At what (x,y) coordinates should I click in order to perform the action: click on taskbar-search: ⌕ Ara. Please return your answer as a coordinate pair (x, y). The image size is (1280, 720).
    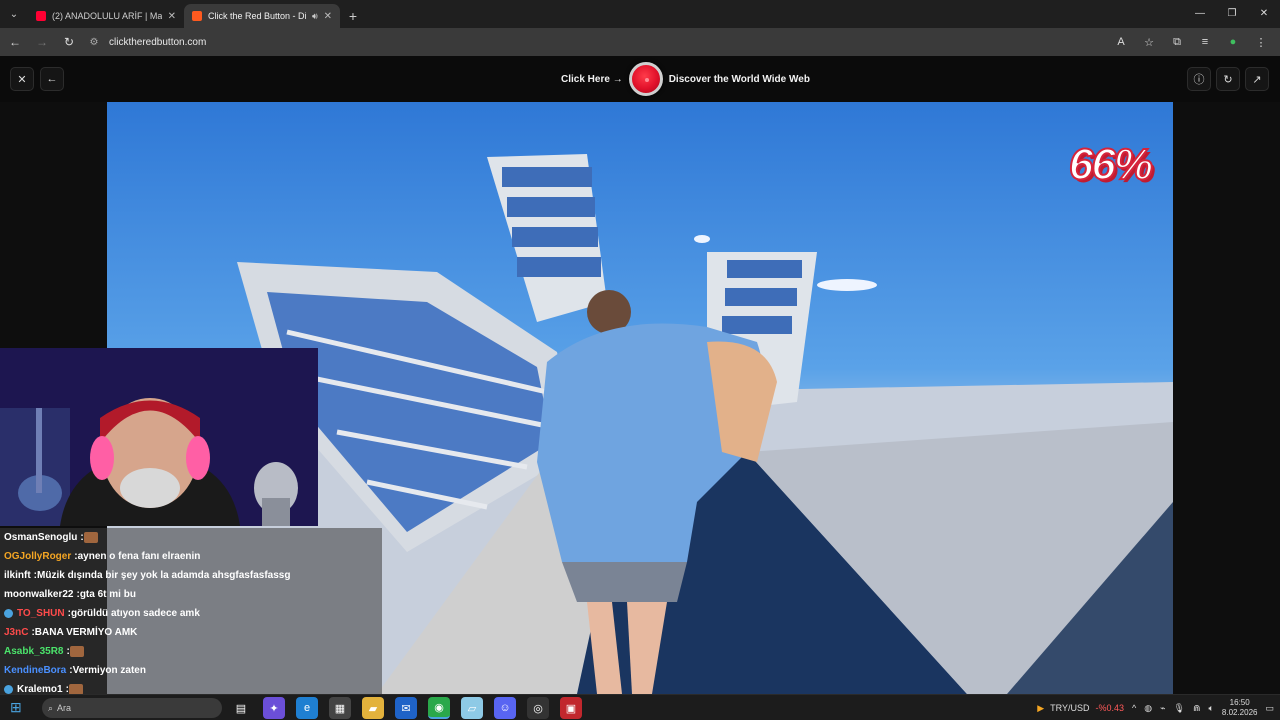
    Looking at the image, I should click on (132, 708).